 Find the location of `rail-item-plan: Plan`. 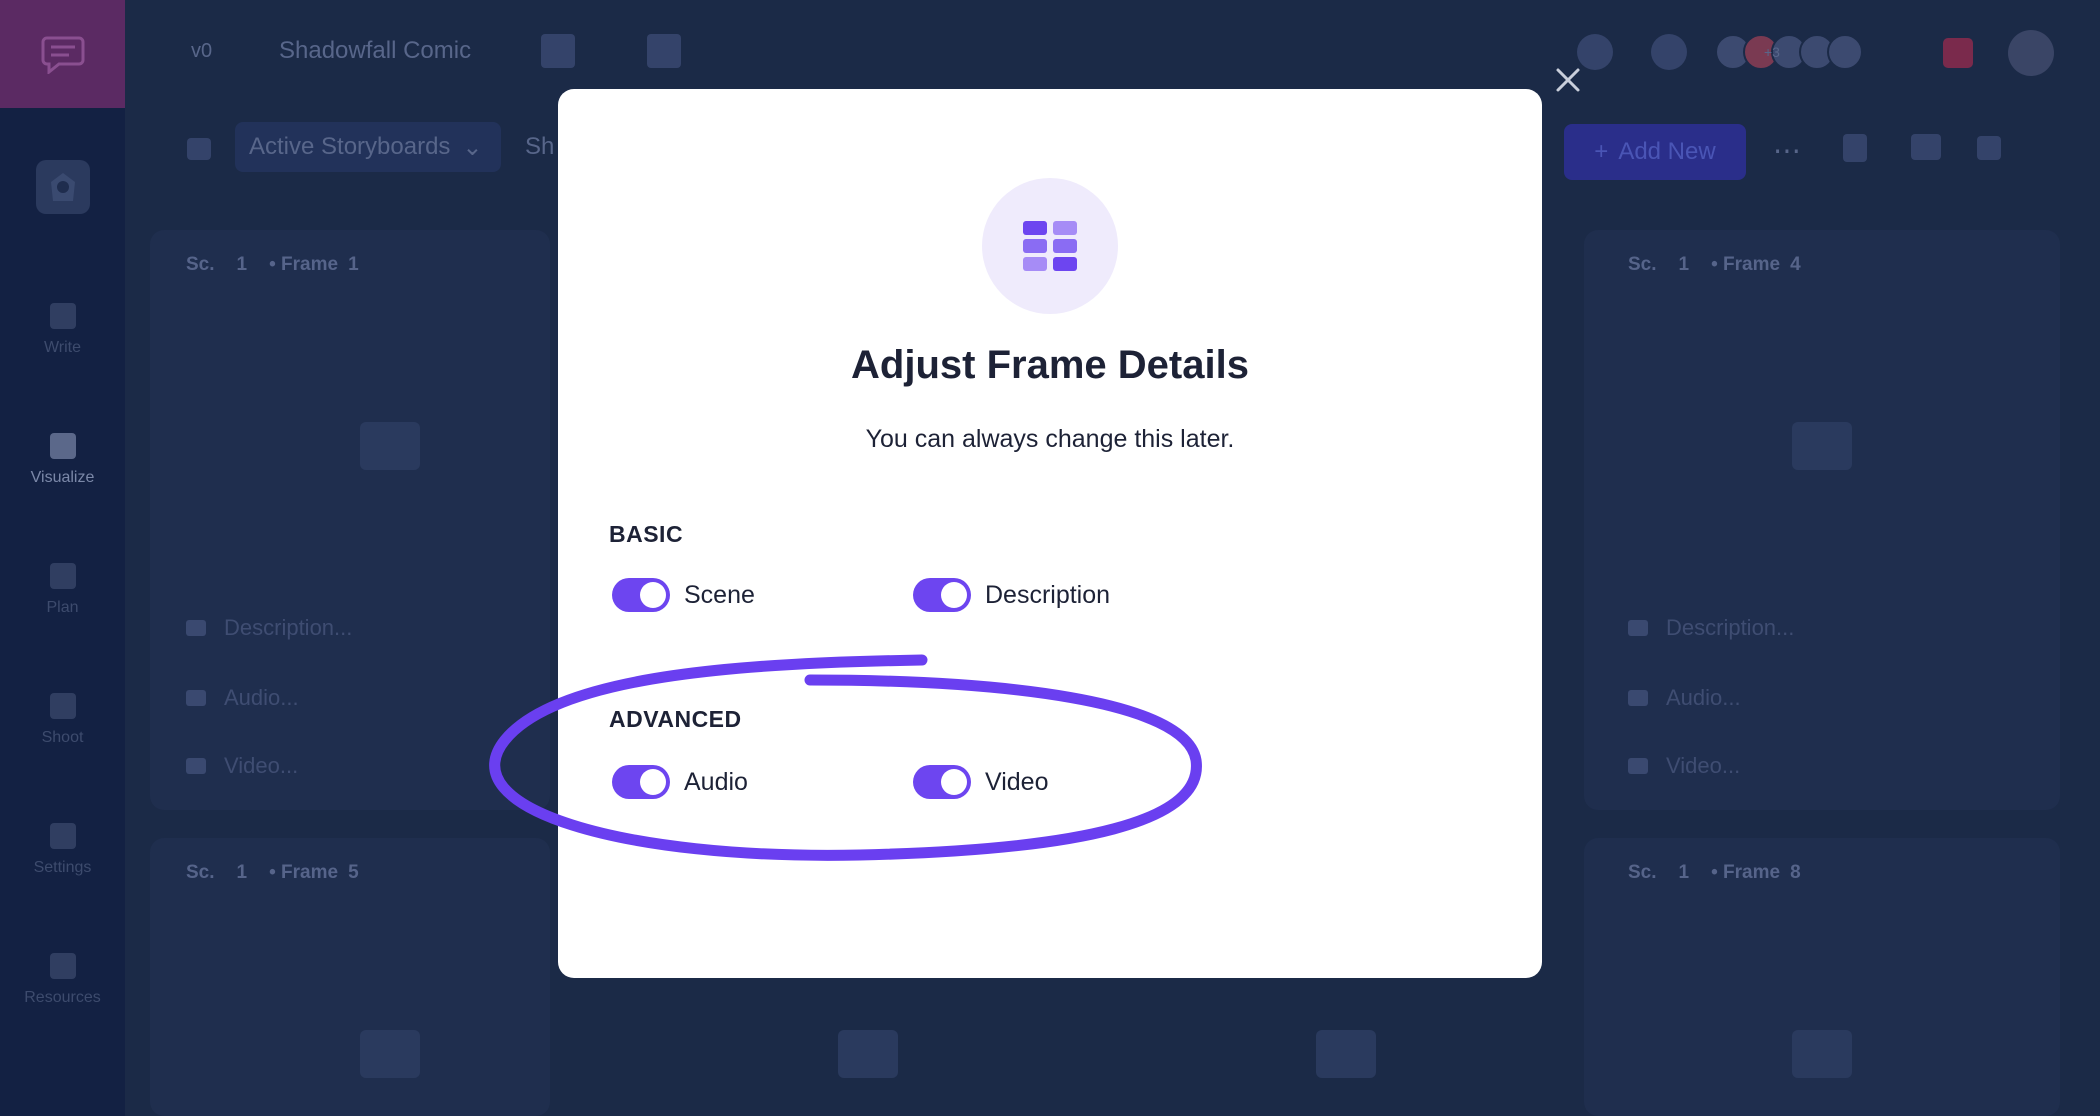

rail-item-plan: Plan is located at coordinates (62, 590).